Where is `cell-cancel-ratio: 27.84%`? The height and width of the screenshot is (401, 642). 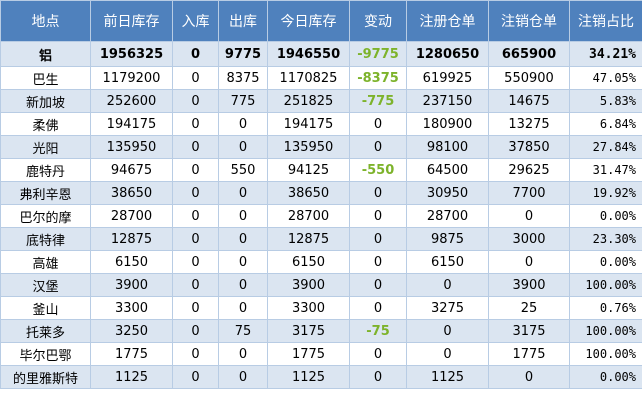
cell-cancel-ratio: 27.84% is located at coordinates (605, 147).